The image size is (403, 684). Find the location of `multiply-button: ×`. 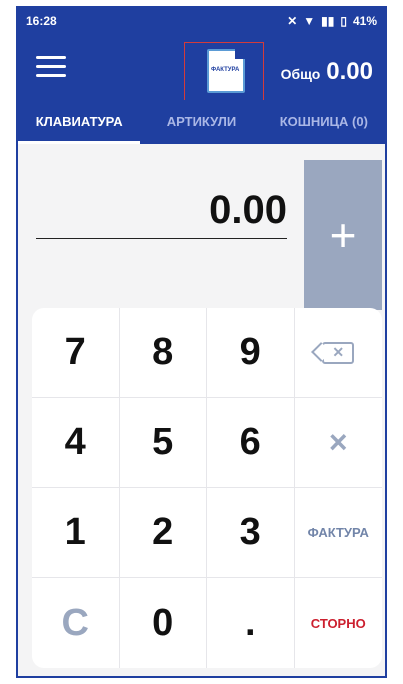

multiply-button: × is located at coordinates (338, 443).